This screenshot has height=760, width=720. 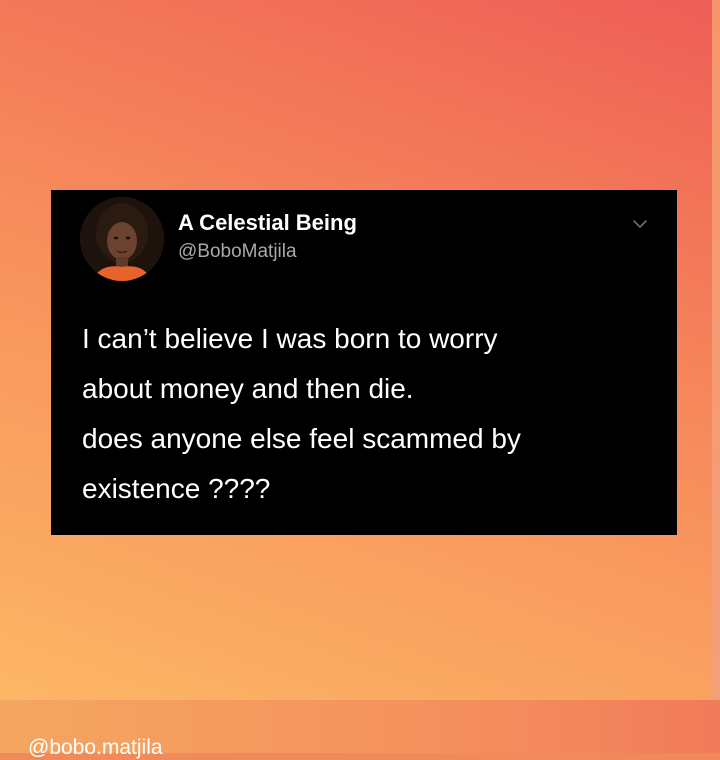 I want to click on profile-photo, so click(x=122, y=239).